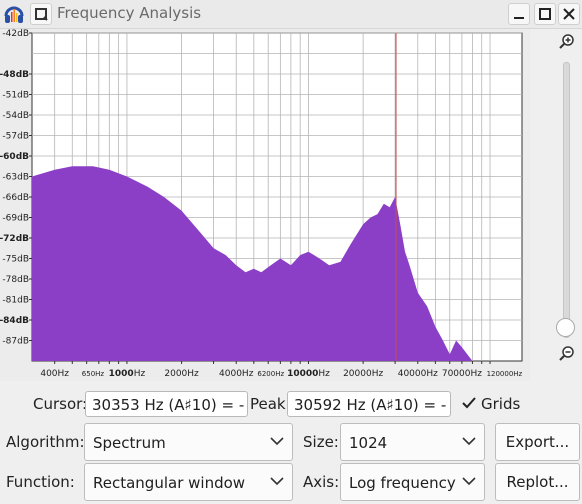 This screenshot has width=582, height=504. I want to click on function-select: Rectangular window, so click(188, 482).